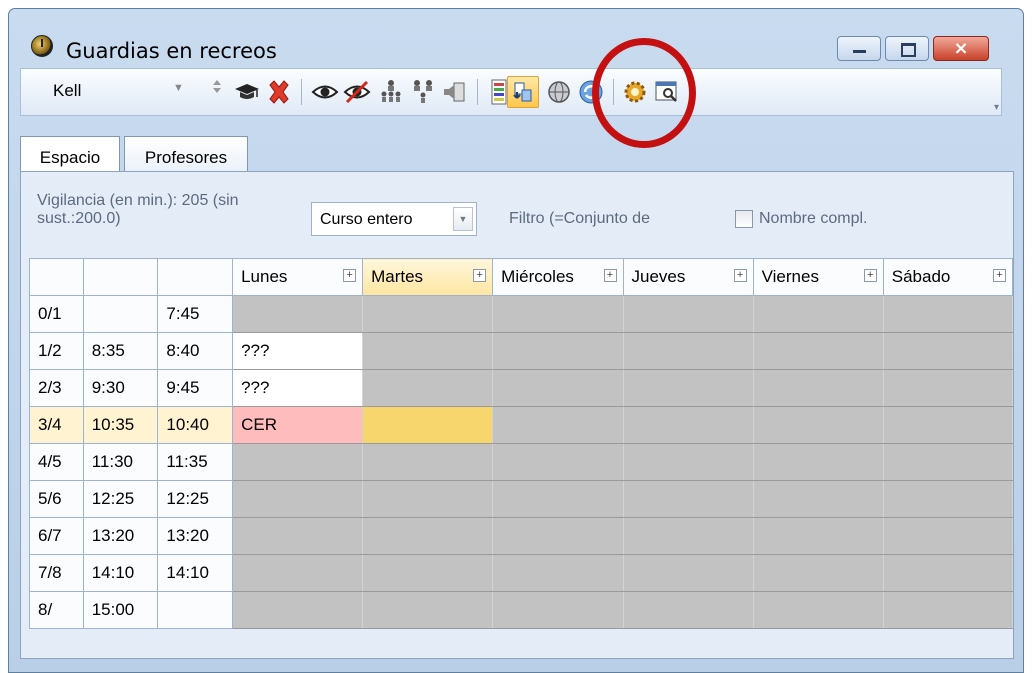 The width and height of the screenshot is (1032, 673). What do you see at coordinates (635, 92) in the screenshot?
I see `settings-gear-icon` at bounding box center [635, 92].